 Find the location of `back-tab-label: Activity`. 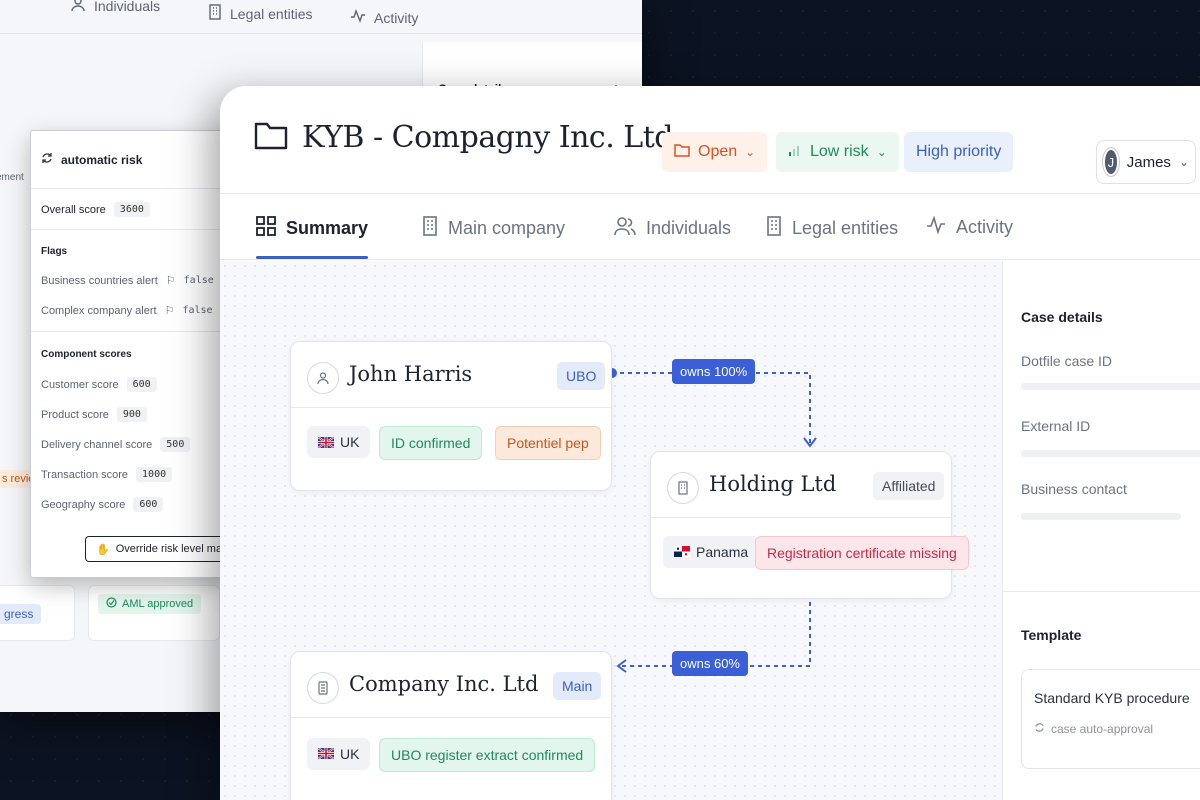

back-tab-label: Activity is located at coordinates (396, 17).